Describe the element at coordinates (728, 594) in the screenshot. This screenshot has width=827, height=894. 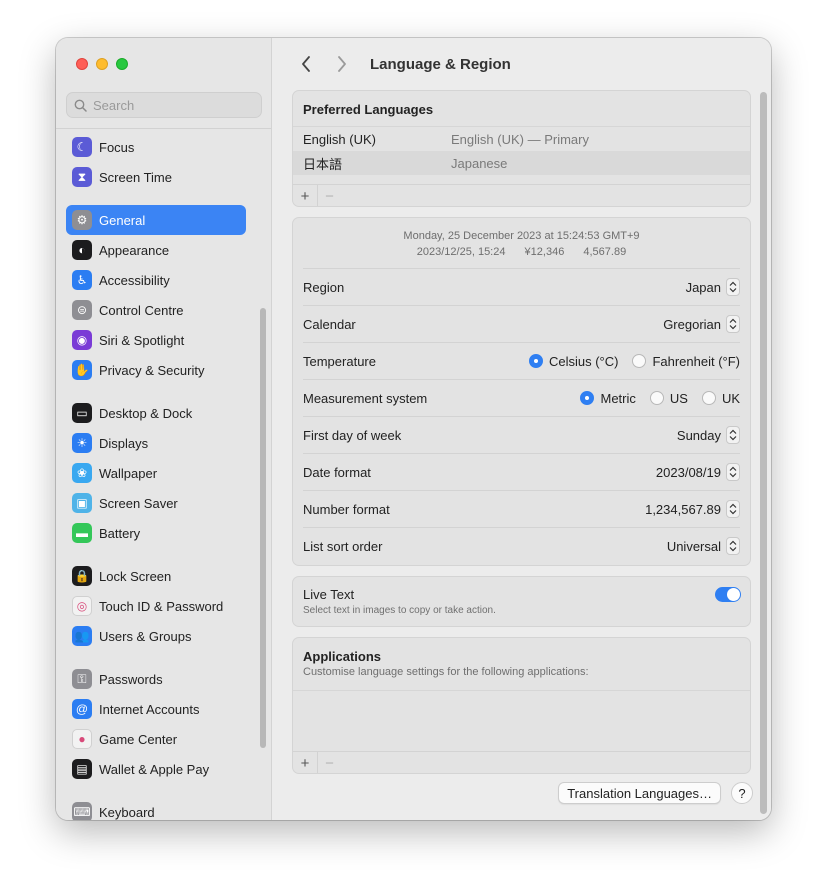
I see `live-text-toggle` at that location.